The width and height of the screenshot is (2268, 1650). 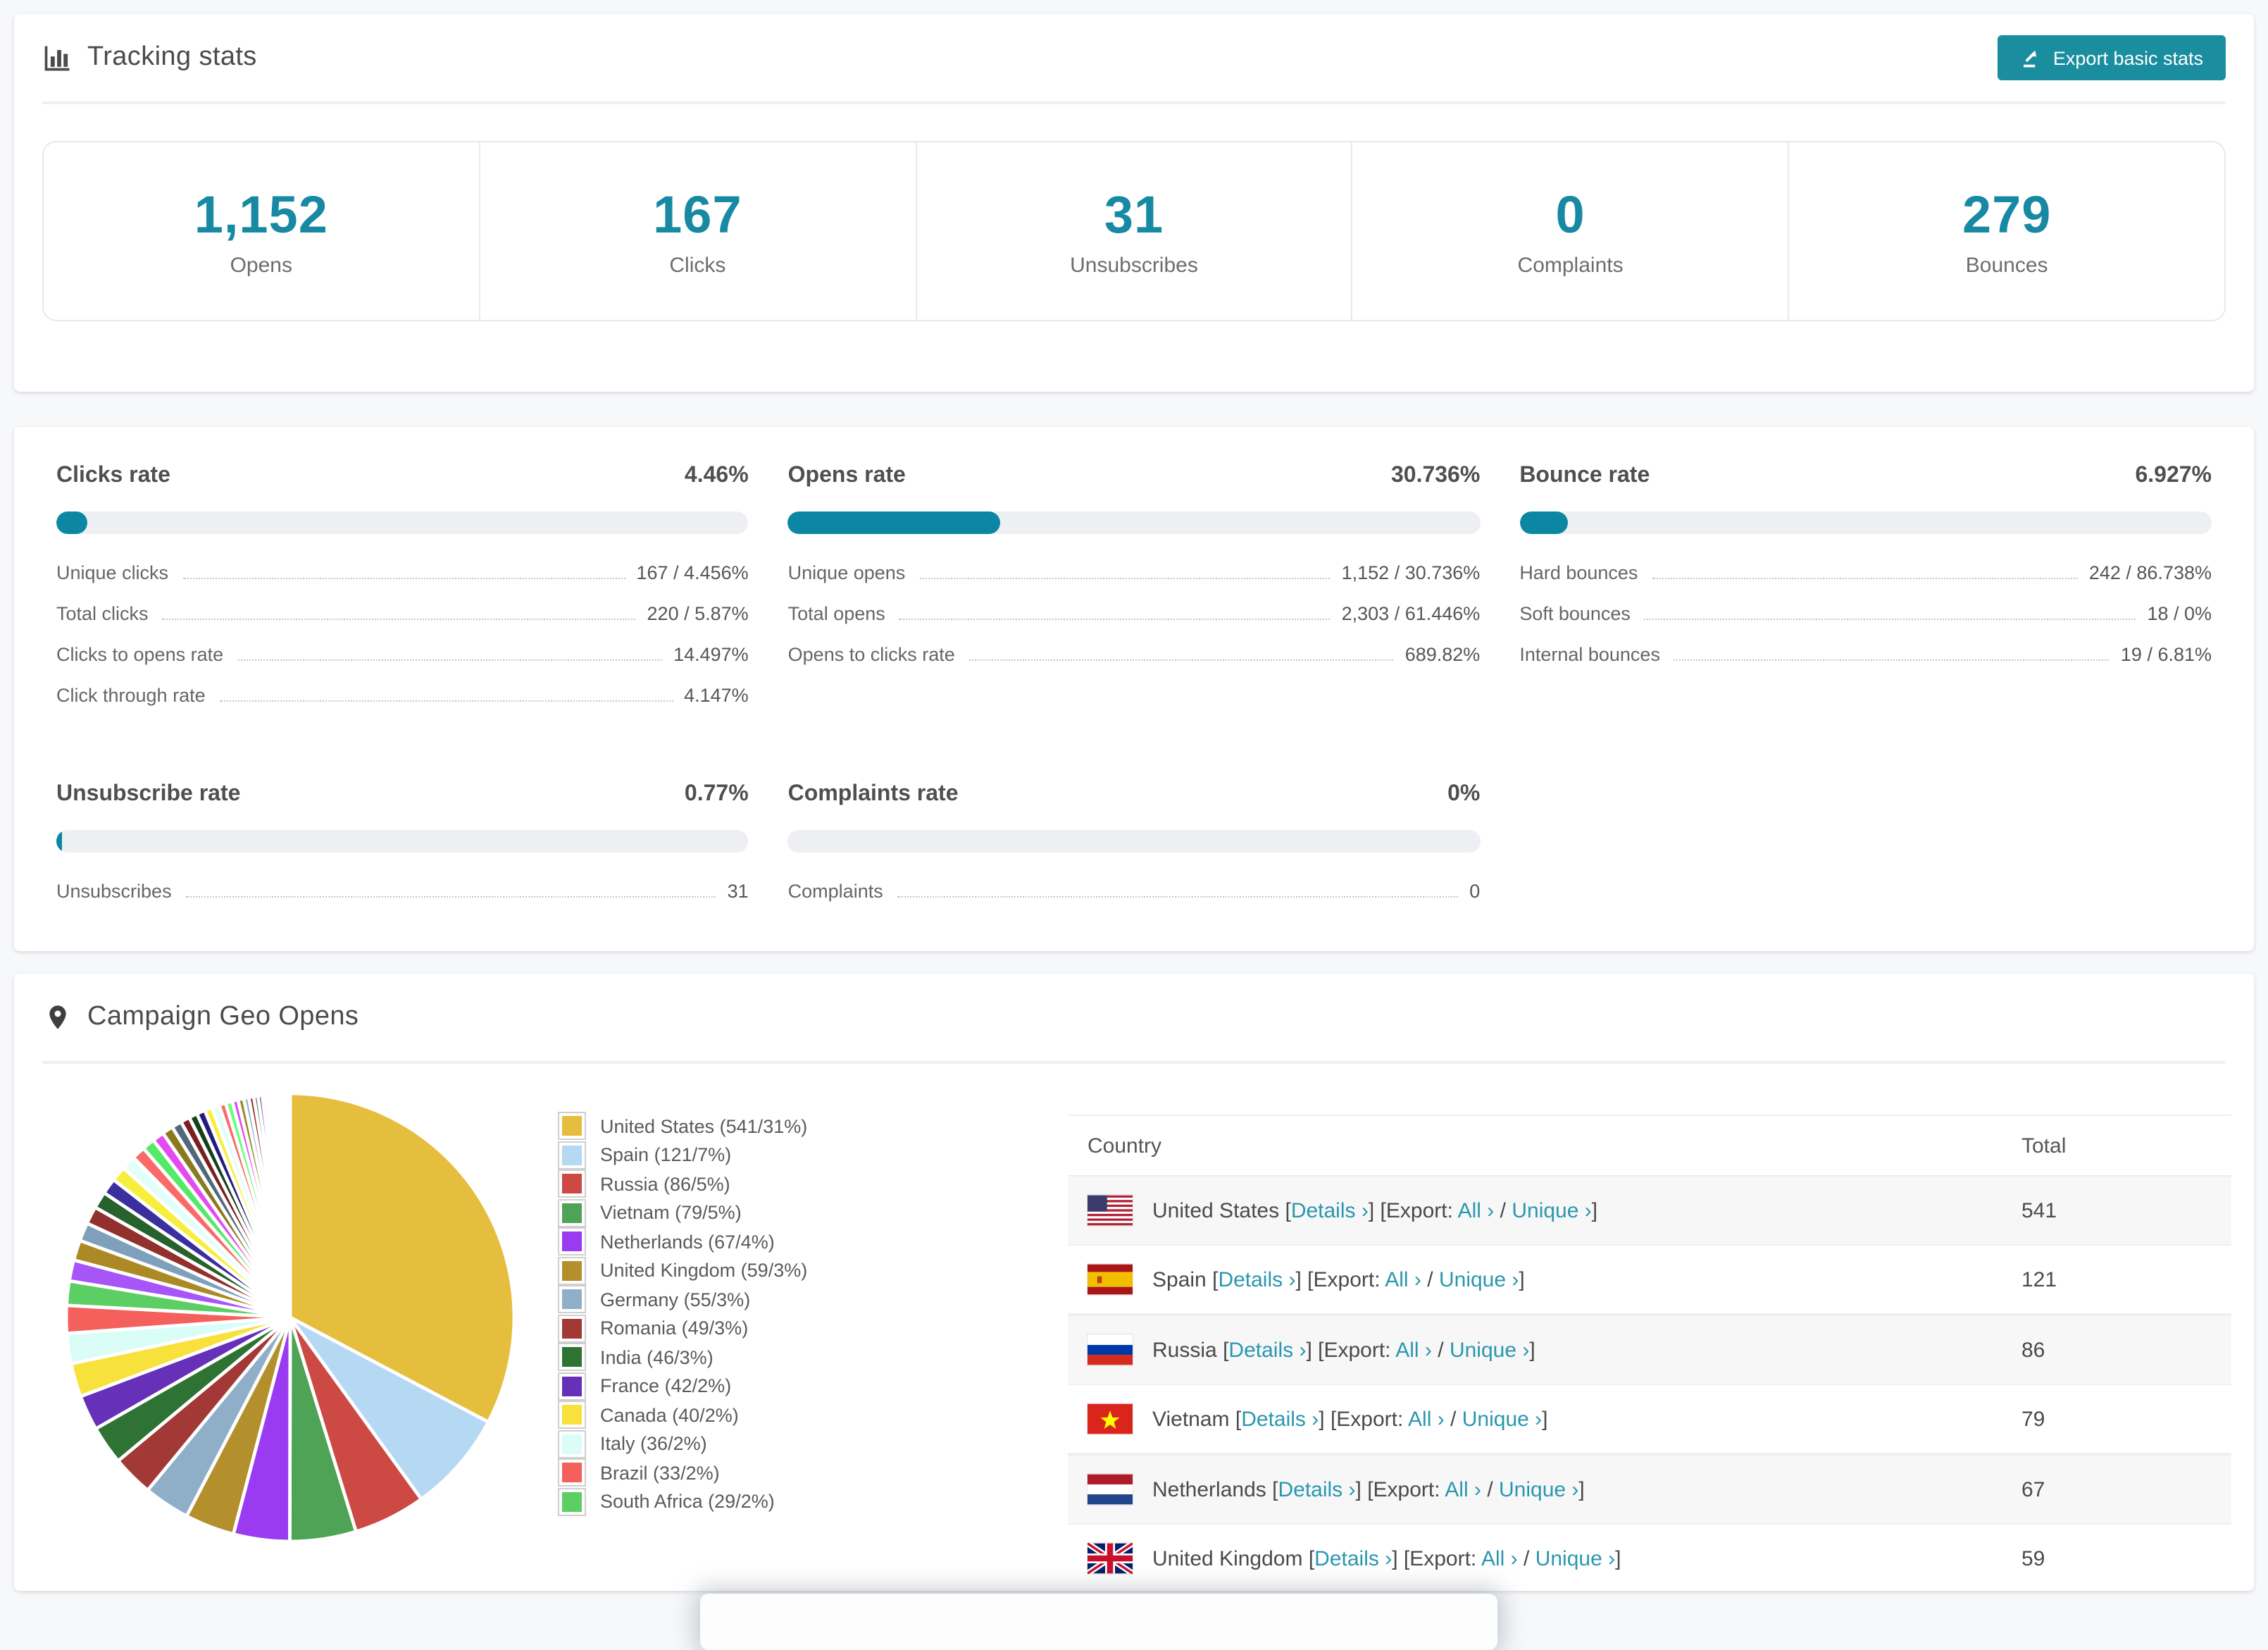 I want to click on bar-chart-icon, so click(x=58, y=58).